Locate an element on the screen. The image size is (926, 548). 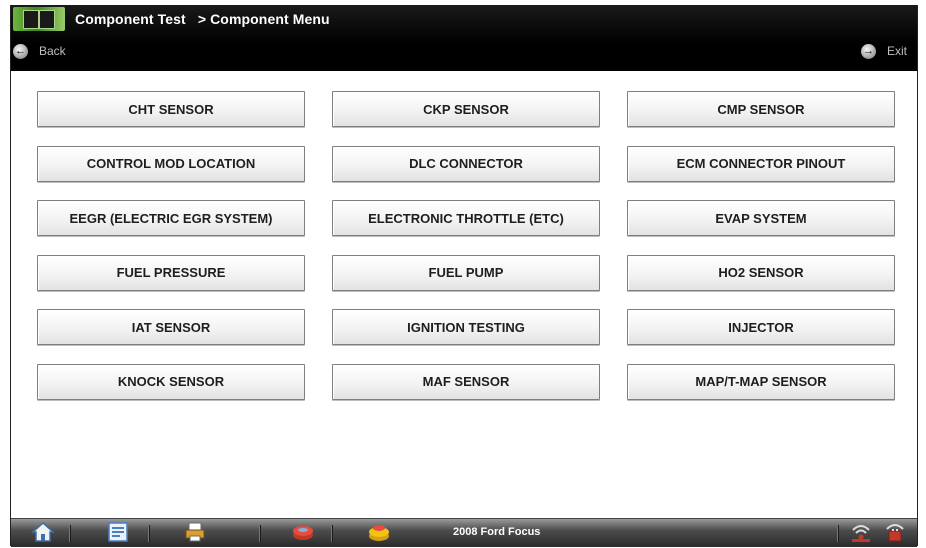
data-icon is located at coordinates (379, 532).